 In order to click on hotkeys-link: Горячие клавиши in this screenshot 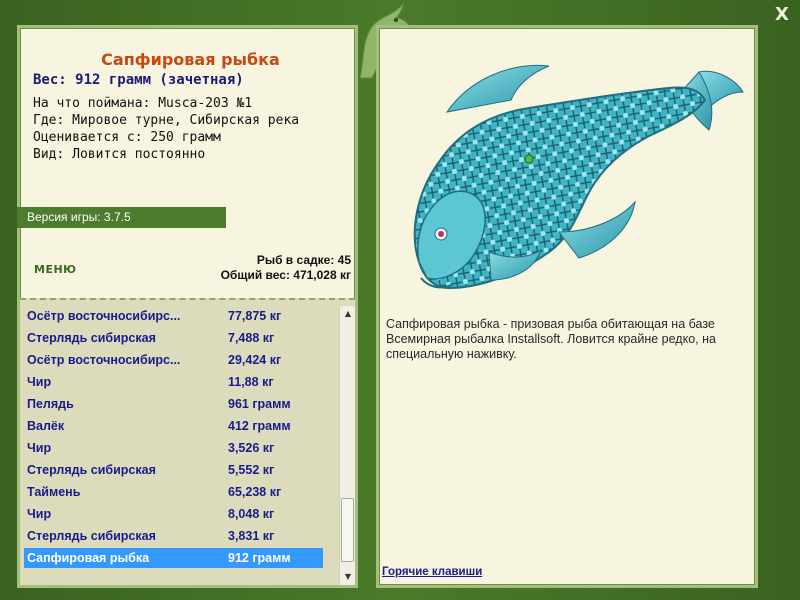, I will do `click(432, 572)`.